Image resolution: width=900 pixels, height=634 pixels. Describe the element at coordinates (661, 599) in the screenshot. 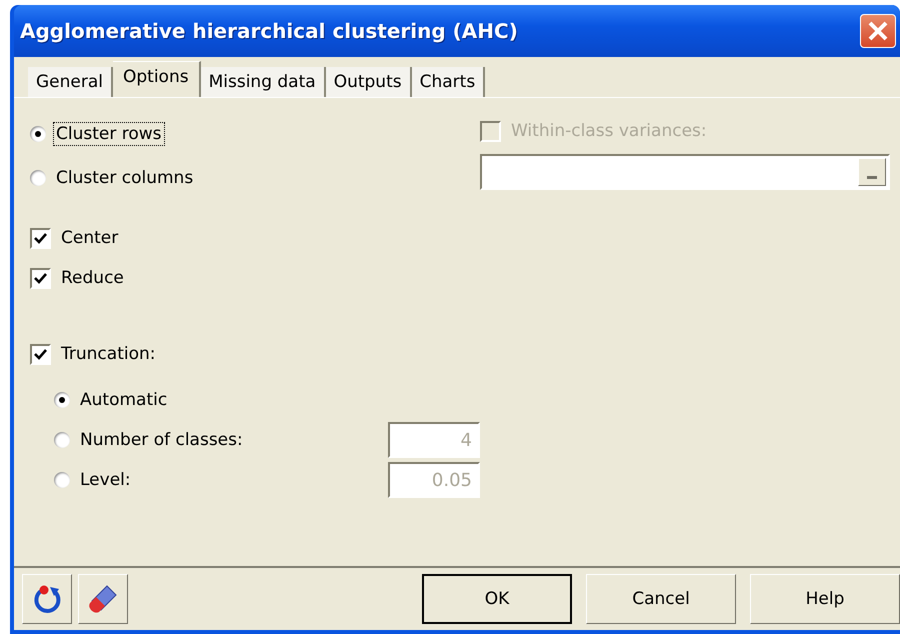

I see `dialog-button: Cancel` at that location.